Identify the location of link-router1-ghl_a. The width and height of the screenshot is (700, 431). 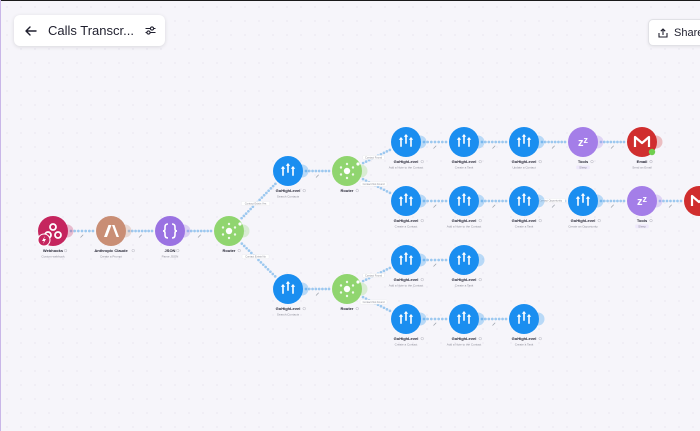
(258, 201).